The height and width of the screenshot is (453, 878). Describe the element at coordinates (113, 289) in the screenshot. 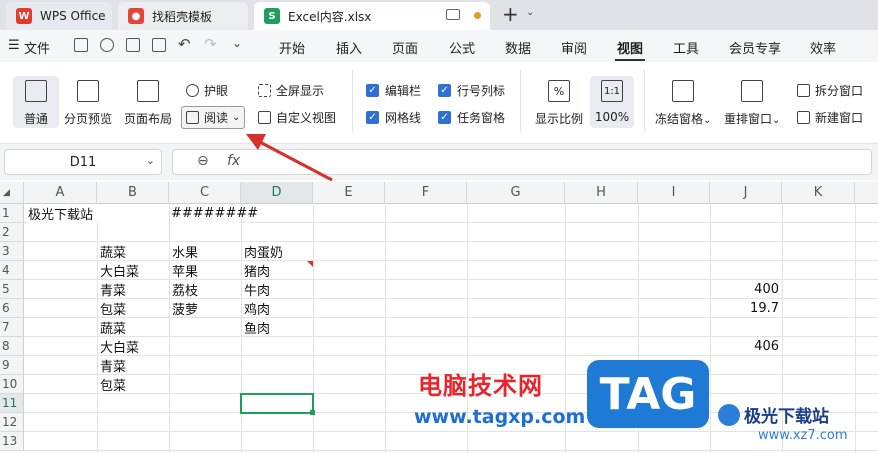

I see `cell-b5: 青菜` at that location.